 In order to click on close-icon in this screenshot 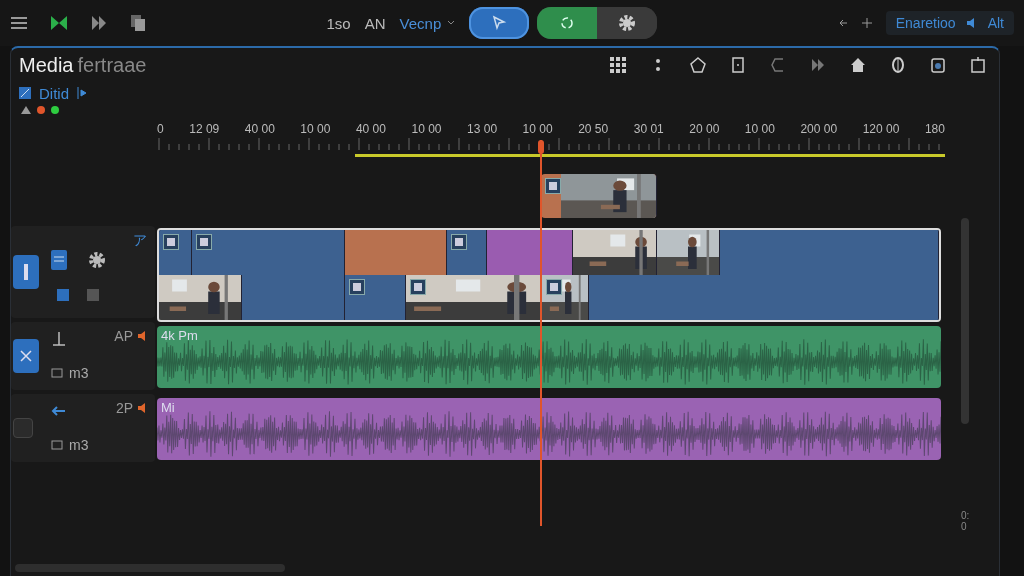, I will do `click(26, 356)`.